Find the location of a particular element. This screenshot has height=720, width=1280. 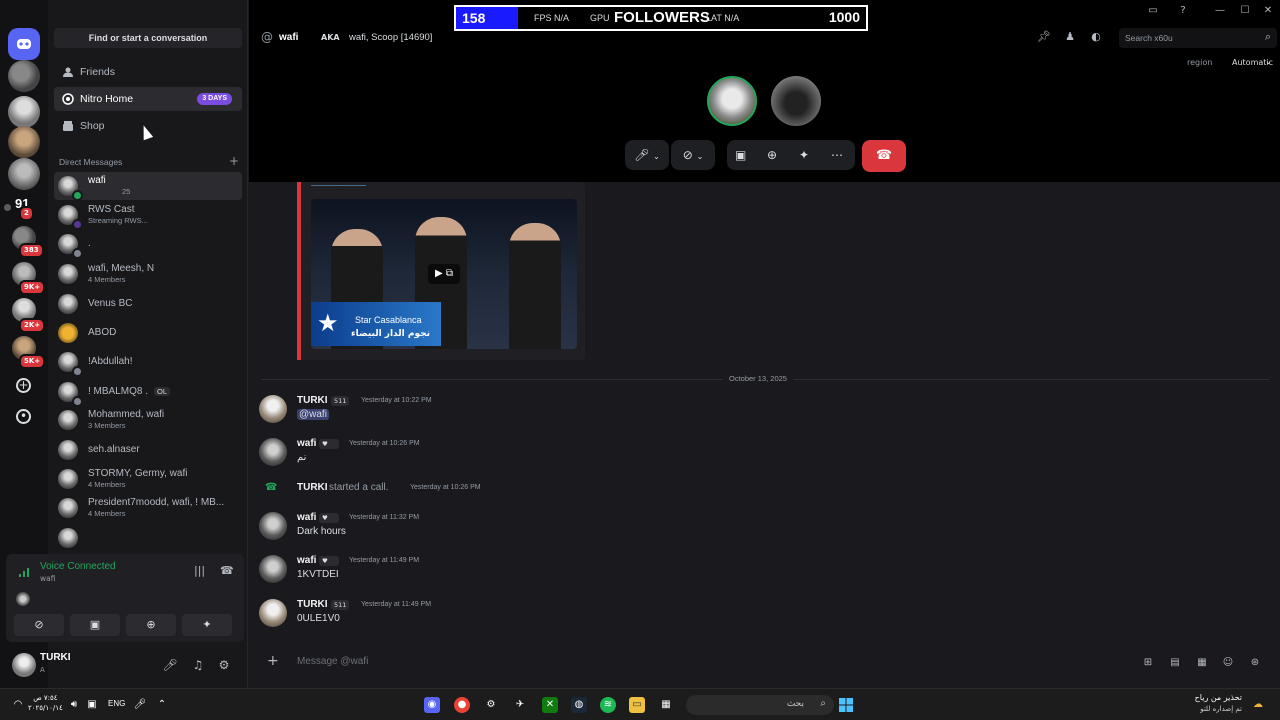

help-icon: ? is located at coordinates (1183, 11).